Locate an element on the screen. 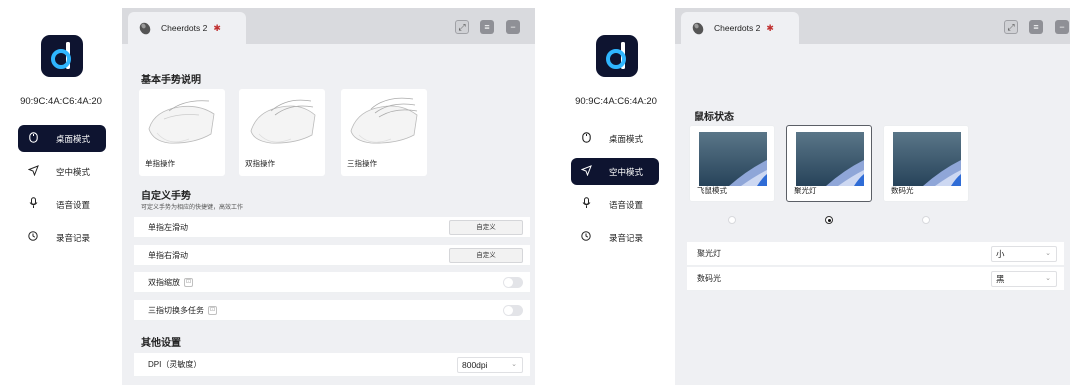 Image resolution: width=1070 pixels, height=385 pixels. section-title: 鼠标状态 is located at coordinates (714, 117).